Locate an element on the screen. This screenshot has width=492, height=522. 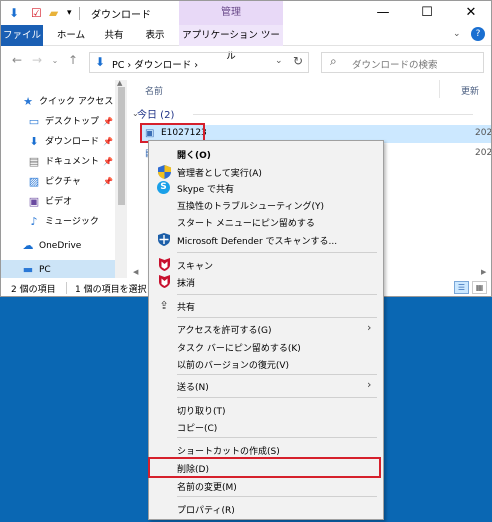
menu-label: Skype で共有 is located at coordinates (206, 190).